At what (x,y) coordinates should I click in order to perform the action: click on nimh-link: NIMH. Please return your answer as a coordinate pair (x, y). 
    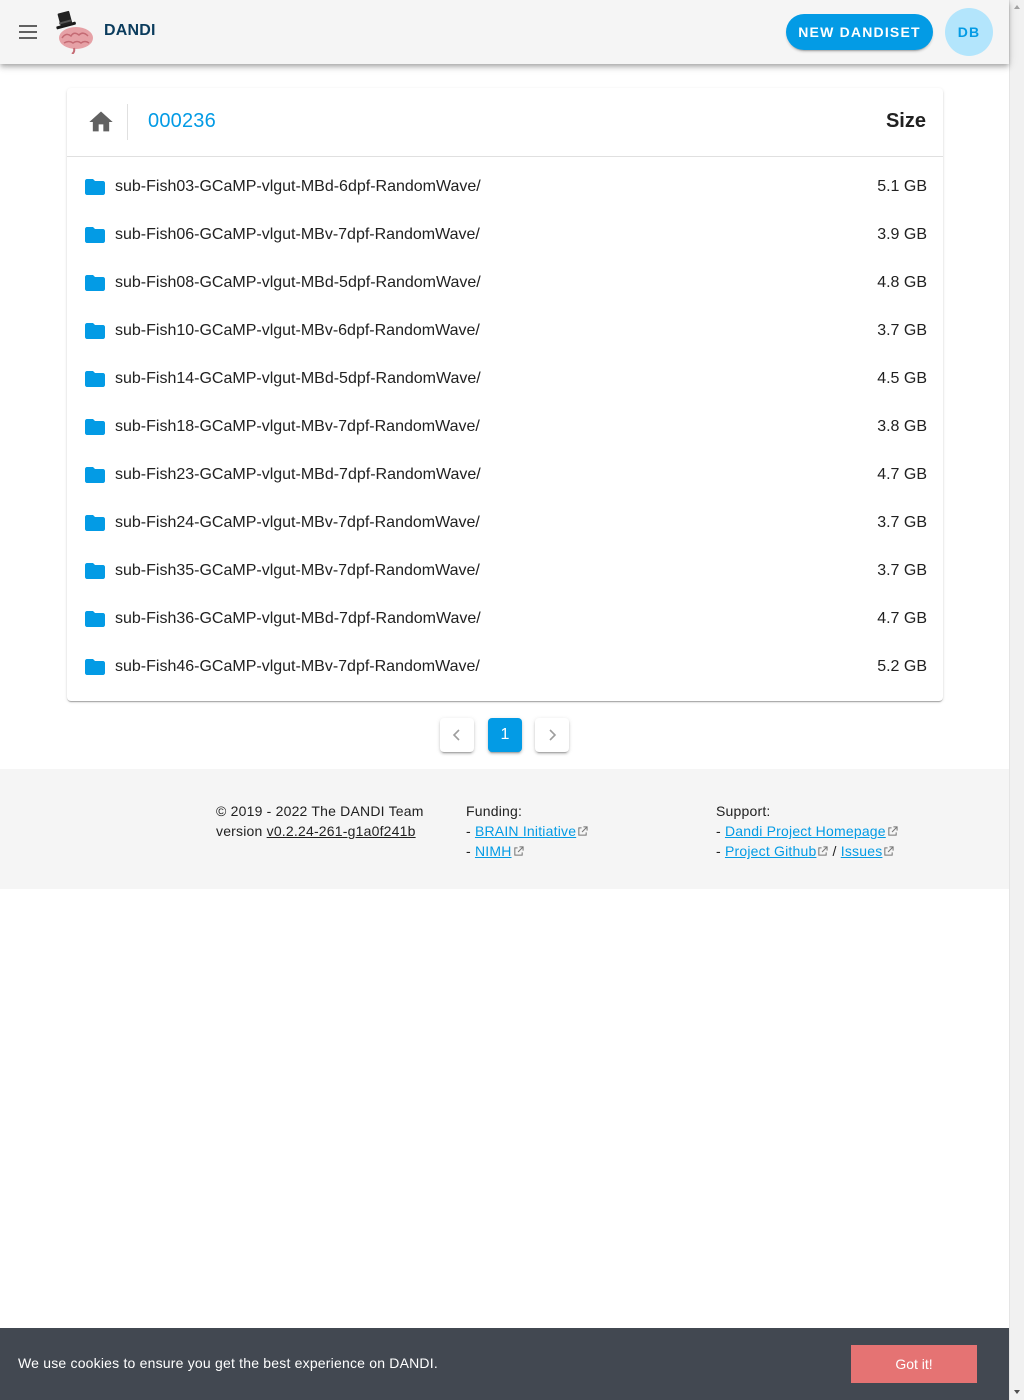
    Looking at the image, I should click on (493, 851).